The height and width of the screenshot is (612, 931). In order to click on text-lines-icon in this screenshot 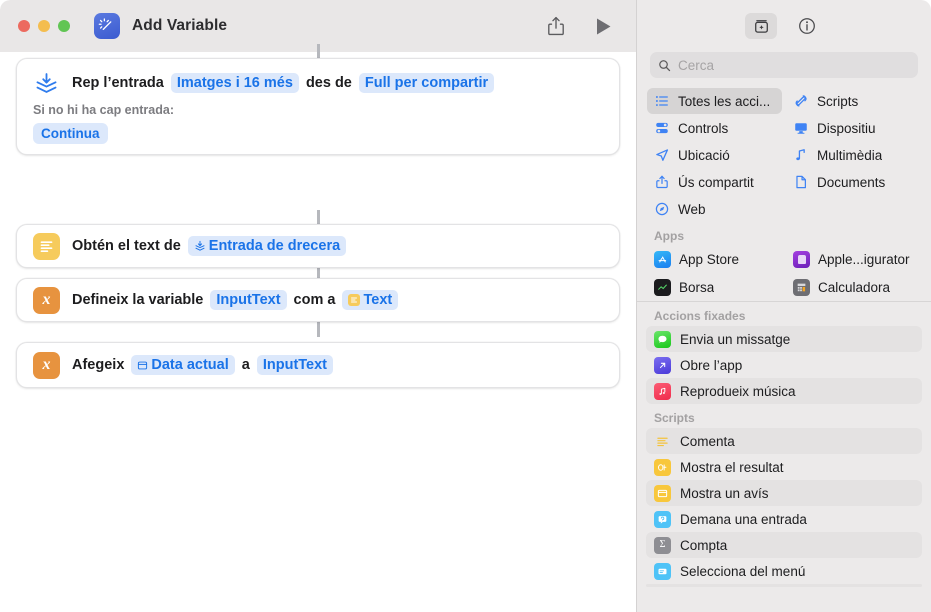, I will do `click(46, 246)`.